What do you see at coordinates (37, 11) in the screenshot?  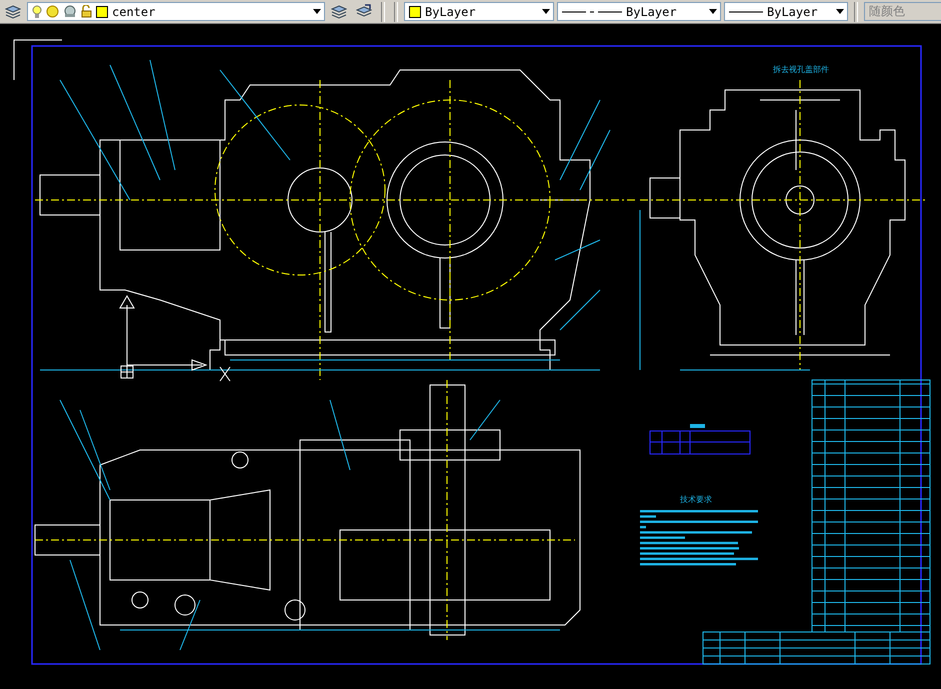 I see `lightbulb-icon` at bounding box center [37, 11].